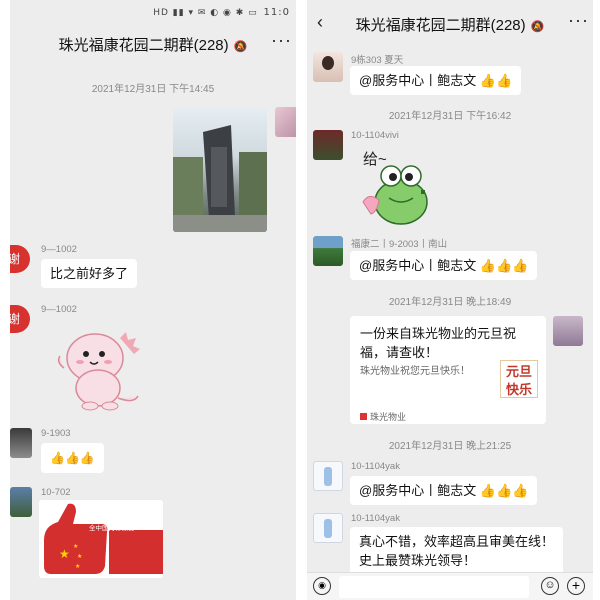 The image size is (600, 600). What do you see at coordinates (438, 343) in the screenshot?
I see `card-title: 一份来自珠光物业的元旦祝福，请查收！` at bounding box center [438, 343].